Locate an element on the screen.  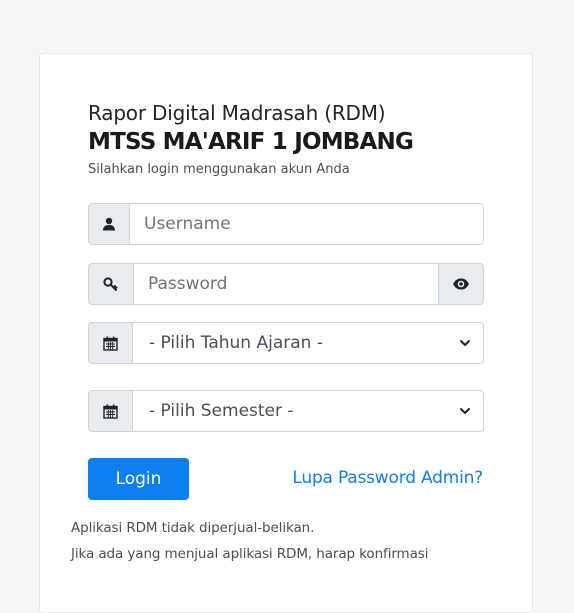
password-group is located at coordinates (286, 284).